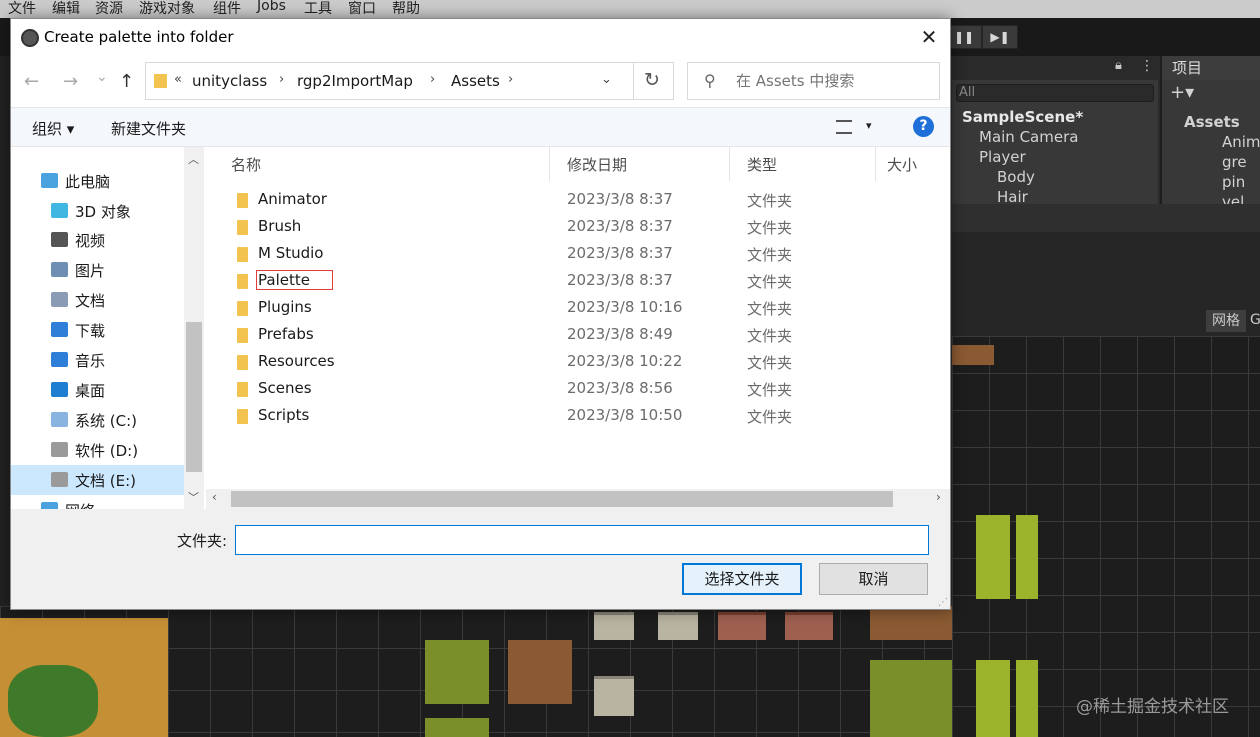 The height and width of the screenshot is (737, 1260). Describe the element at coordinates (193, 159) in the screenshot. I see `scroll-up-icon: ︿` at that location.